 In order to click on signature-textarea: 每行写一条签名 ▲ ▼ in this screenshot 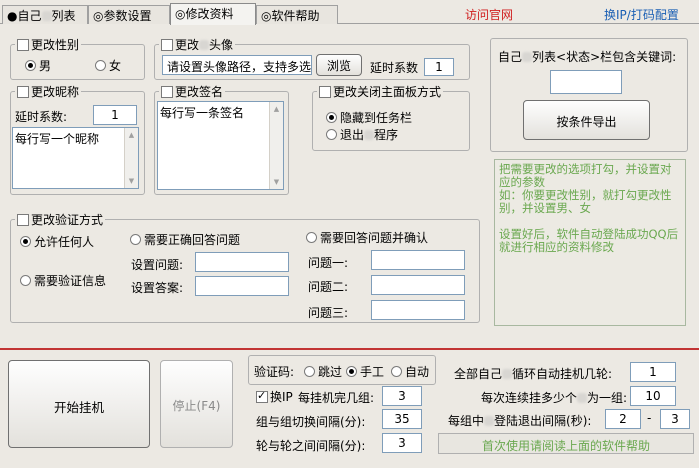, I will do `click(220, 145)`.